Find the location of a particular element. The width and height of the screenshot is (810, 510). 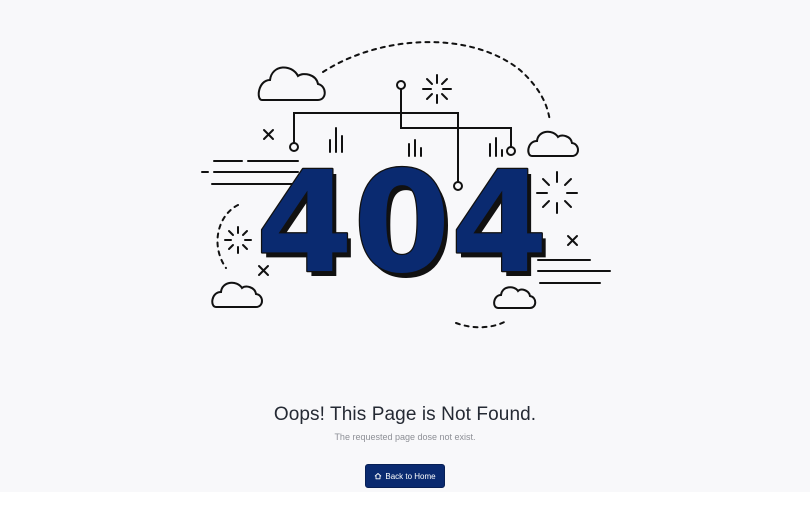

dashed-arc-left is located at coordinates (227, 236).